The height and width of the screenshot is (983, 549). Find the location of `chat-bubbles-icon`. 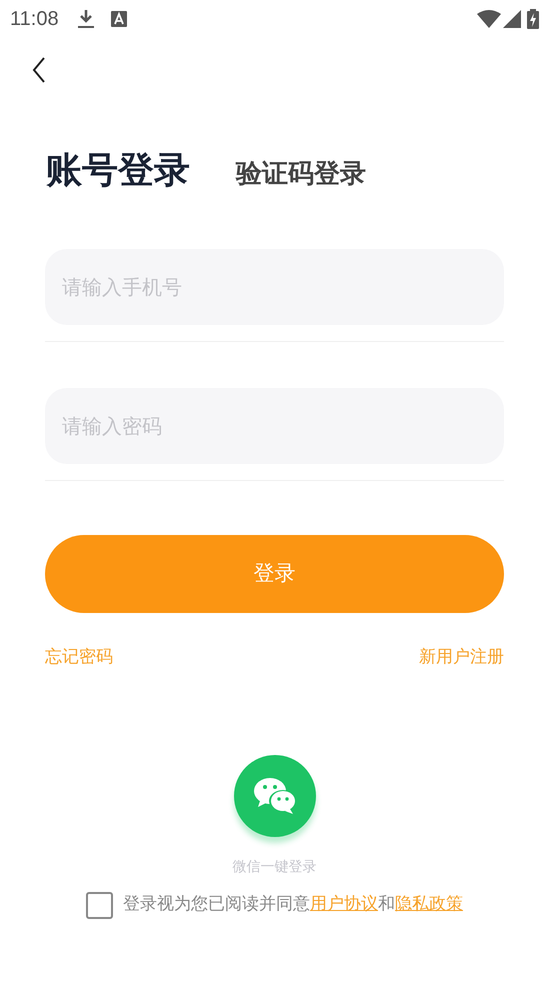

chat-bubbles-icon is located at coordinates (275, 795).